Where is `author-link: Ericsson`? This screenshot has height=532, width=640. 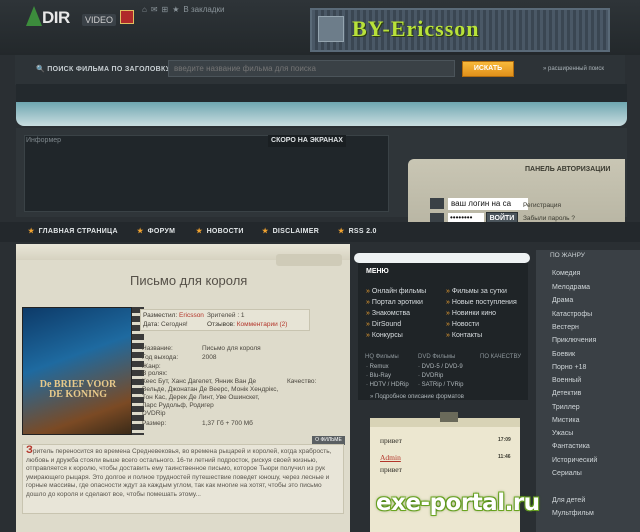
author-link: Ericsson is located at coordinates (191, 315).